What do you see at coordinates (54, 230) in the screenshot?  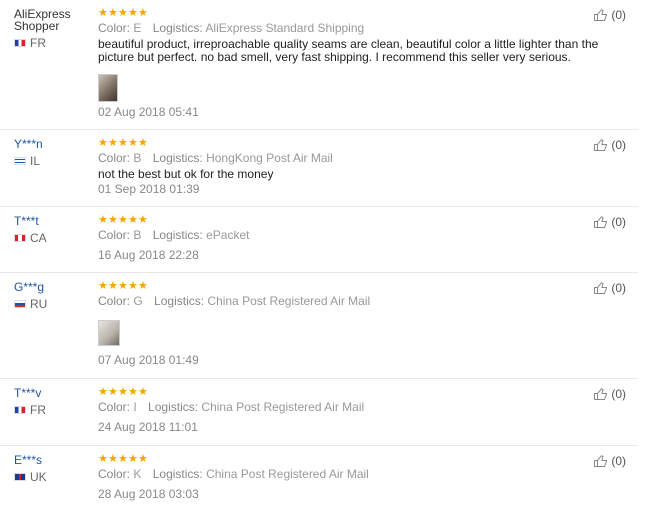 I see `reviewer: T***t CA` at bounding box center [54, 230].